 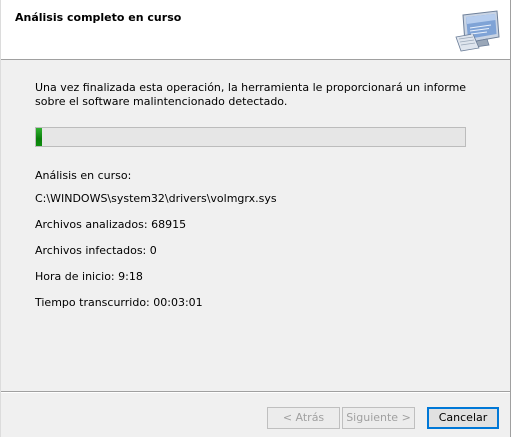 I want to click on cancel-button: Cancelar, so click(x=463, y=418).